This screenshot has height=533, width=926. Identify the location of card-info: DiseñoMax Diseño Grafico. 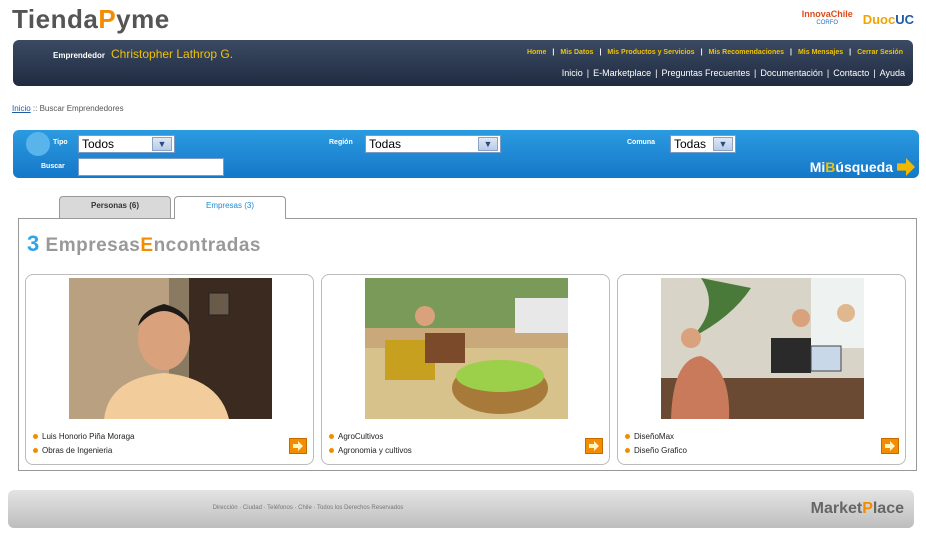
(656, 446).